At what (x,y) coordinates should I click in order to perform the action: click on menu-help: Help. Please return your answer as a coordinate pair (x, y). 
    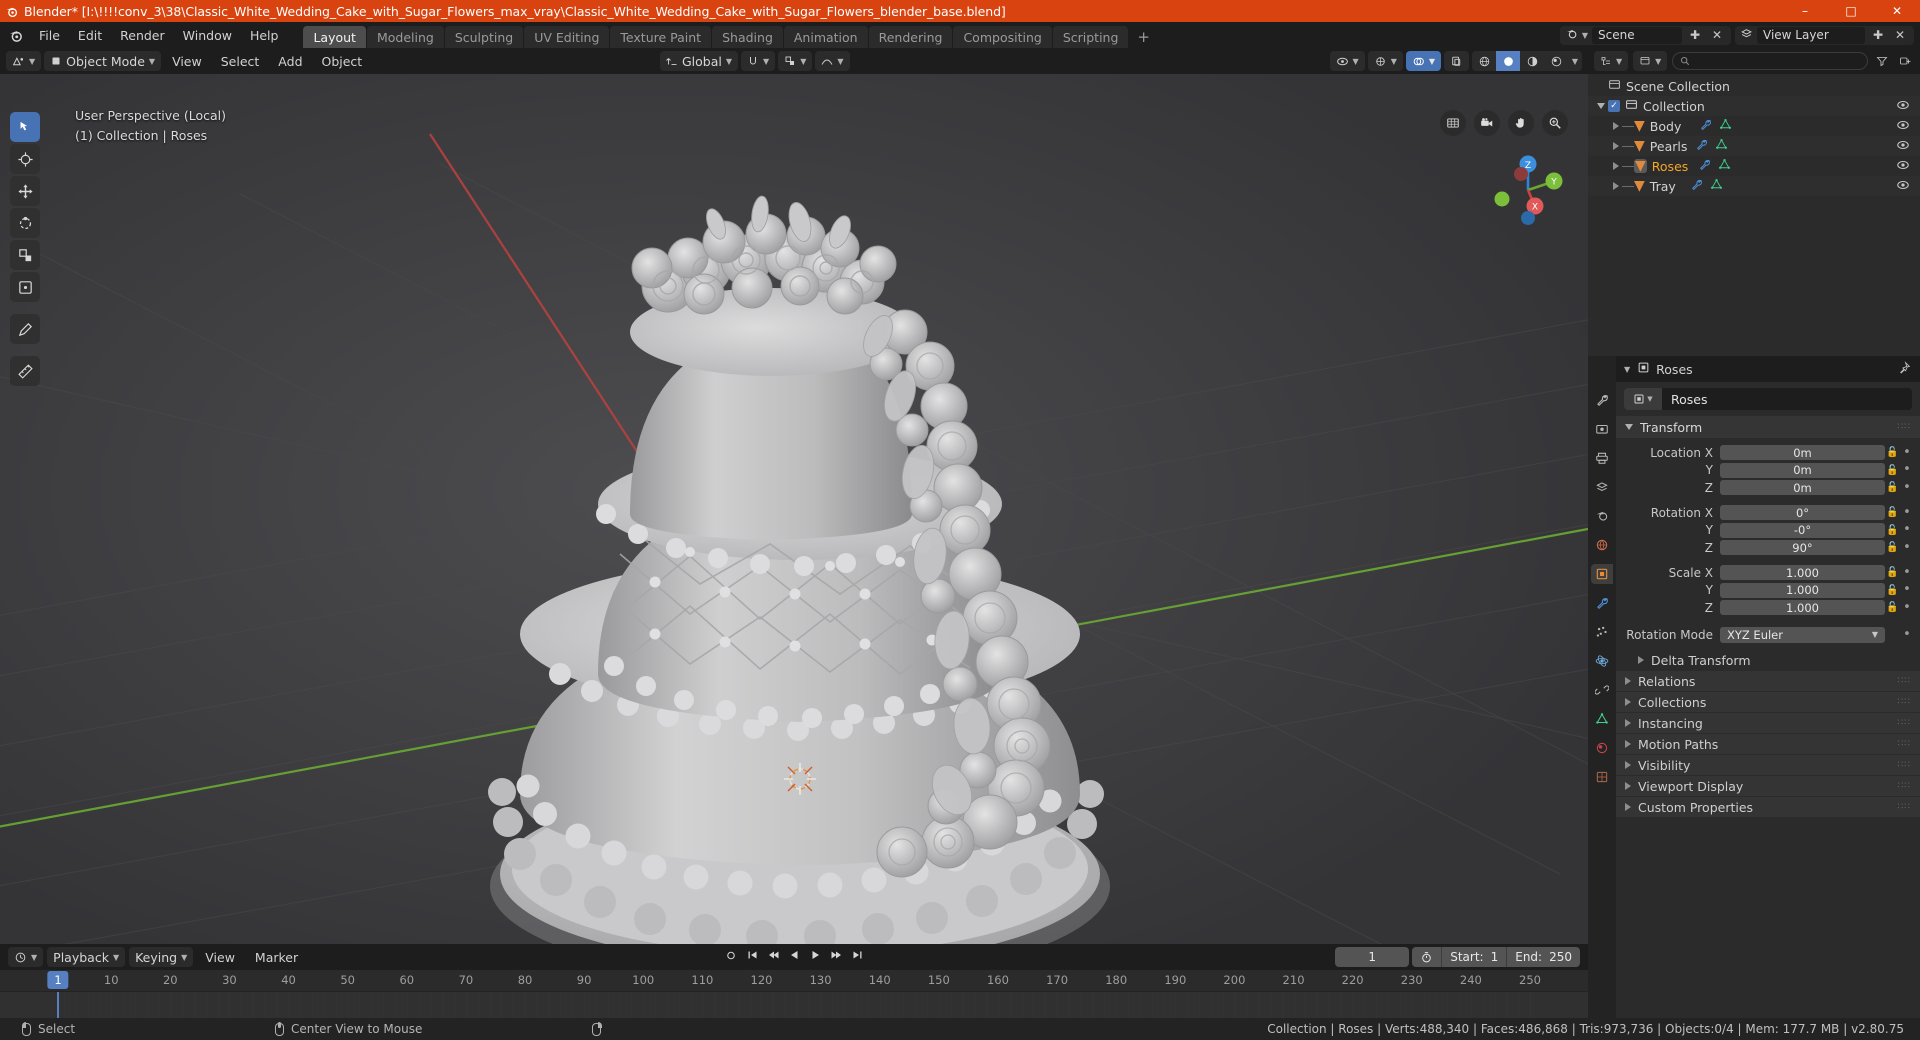
    Looking at the image, I should click on (264, 35).